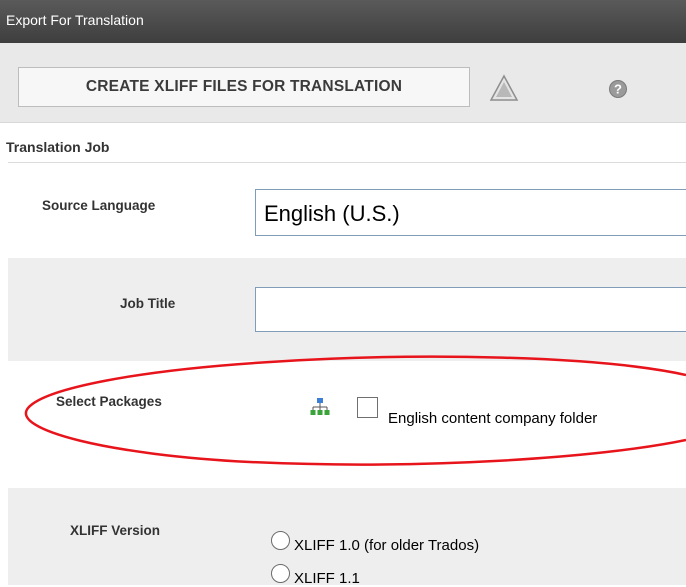  Describe the element at coordinates (367, 407) in the screenshot. I see `package-checkbox` at that location.